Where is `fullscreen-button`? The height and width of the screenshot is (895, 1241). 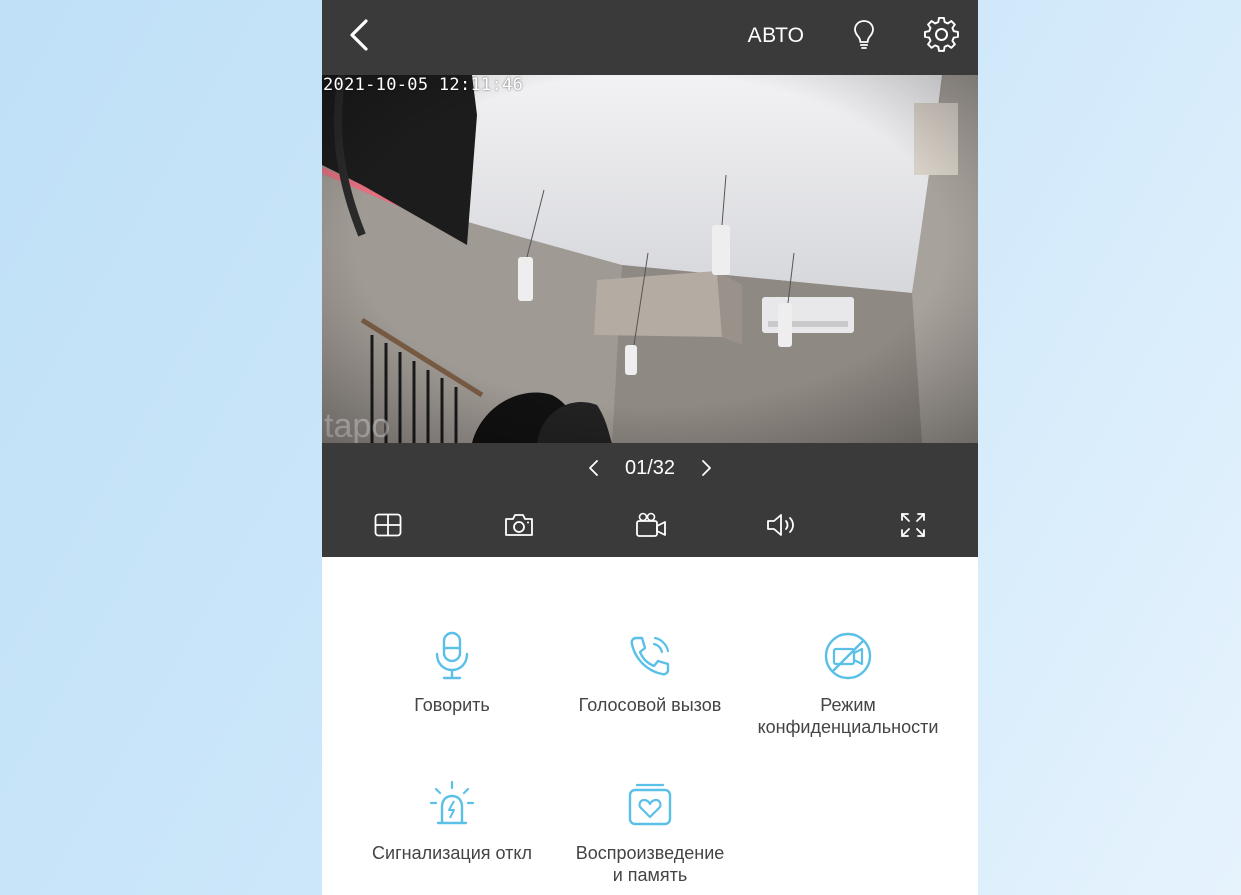
fullscreen-button is located at coordinates (913, 525).